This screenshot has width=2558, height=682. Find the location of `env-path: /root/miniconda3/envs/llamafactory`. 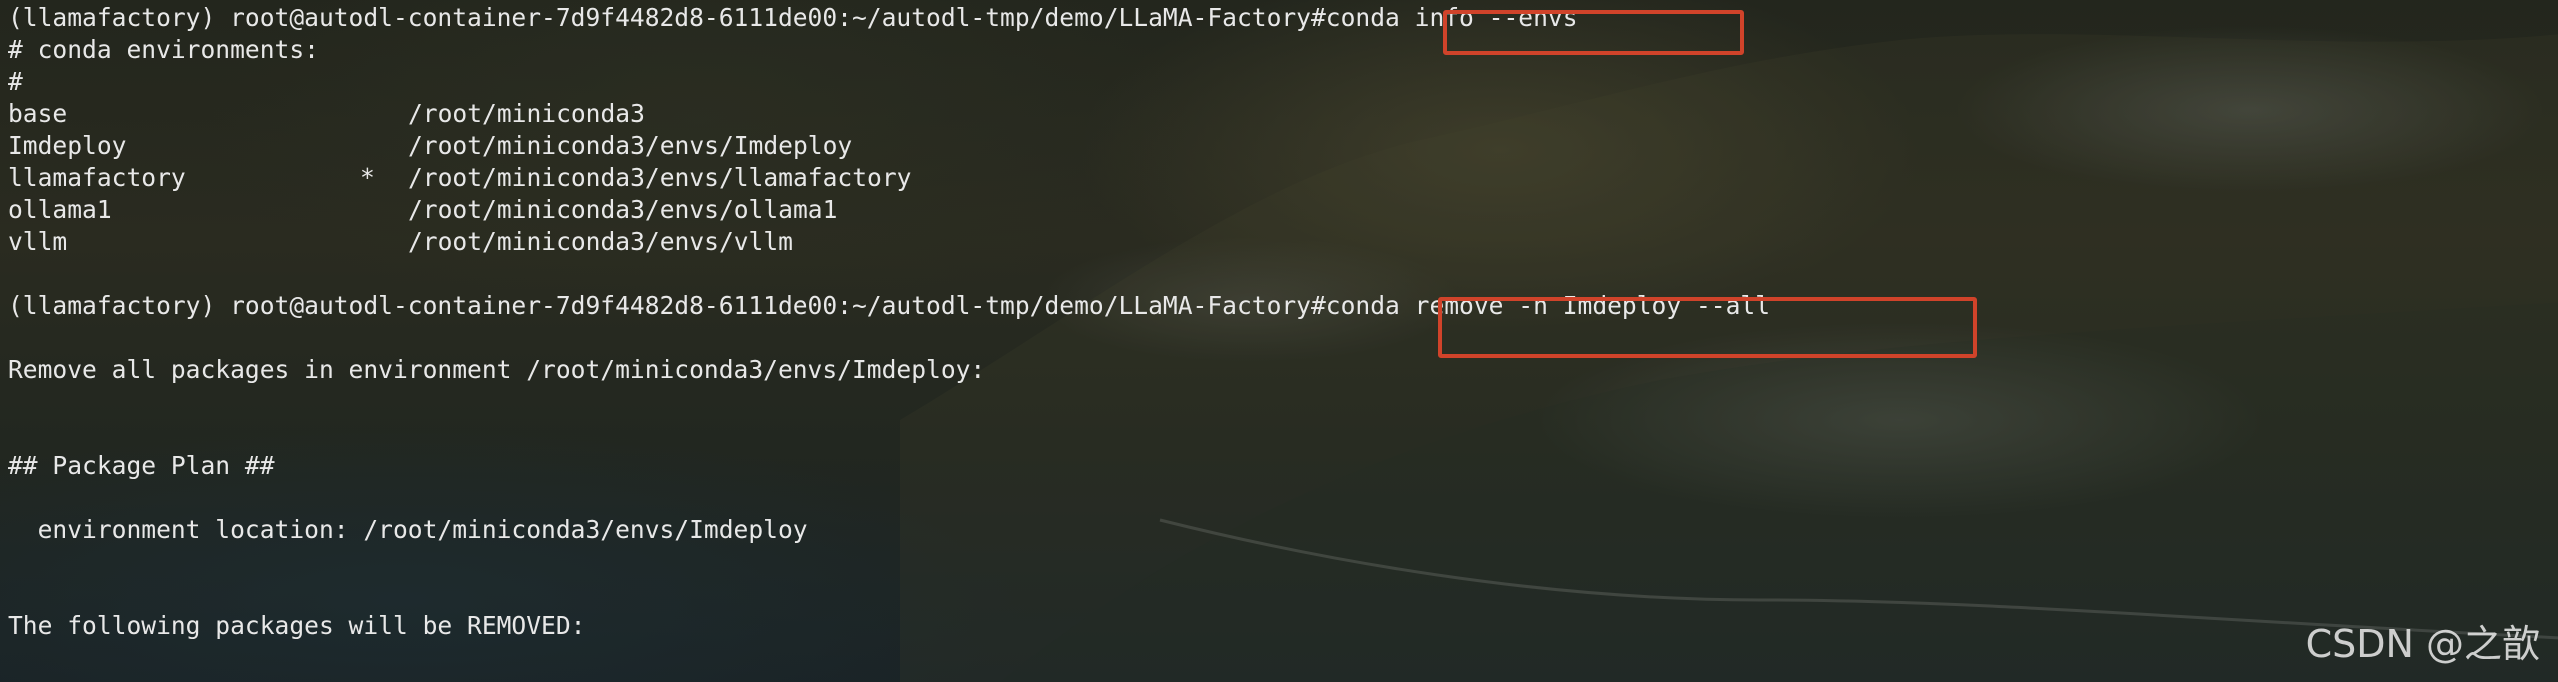

env-path: /root/miniconda3/envs/llamafactory is located at coordinates (660, 177).